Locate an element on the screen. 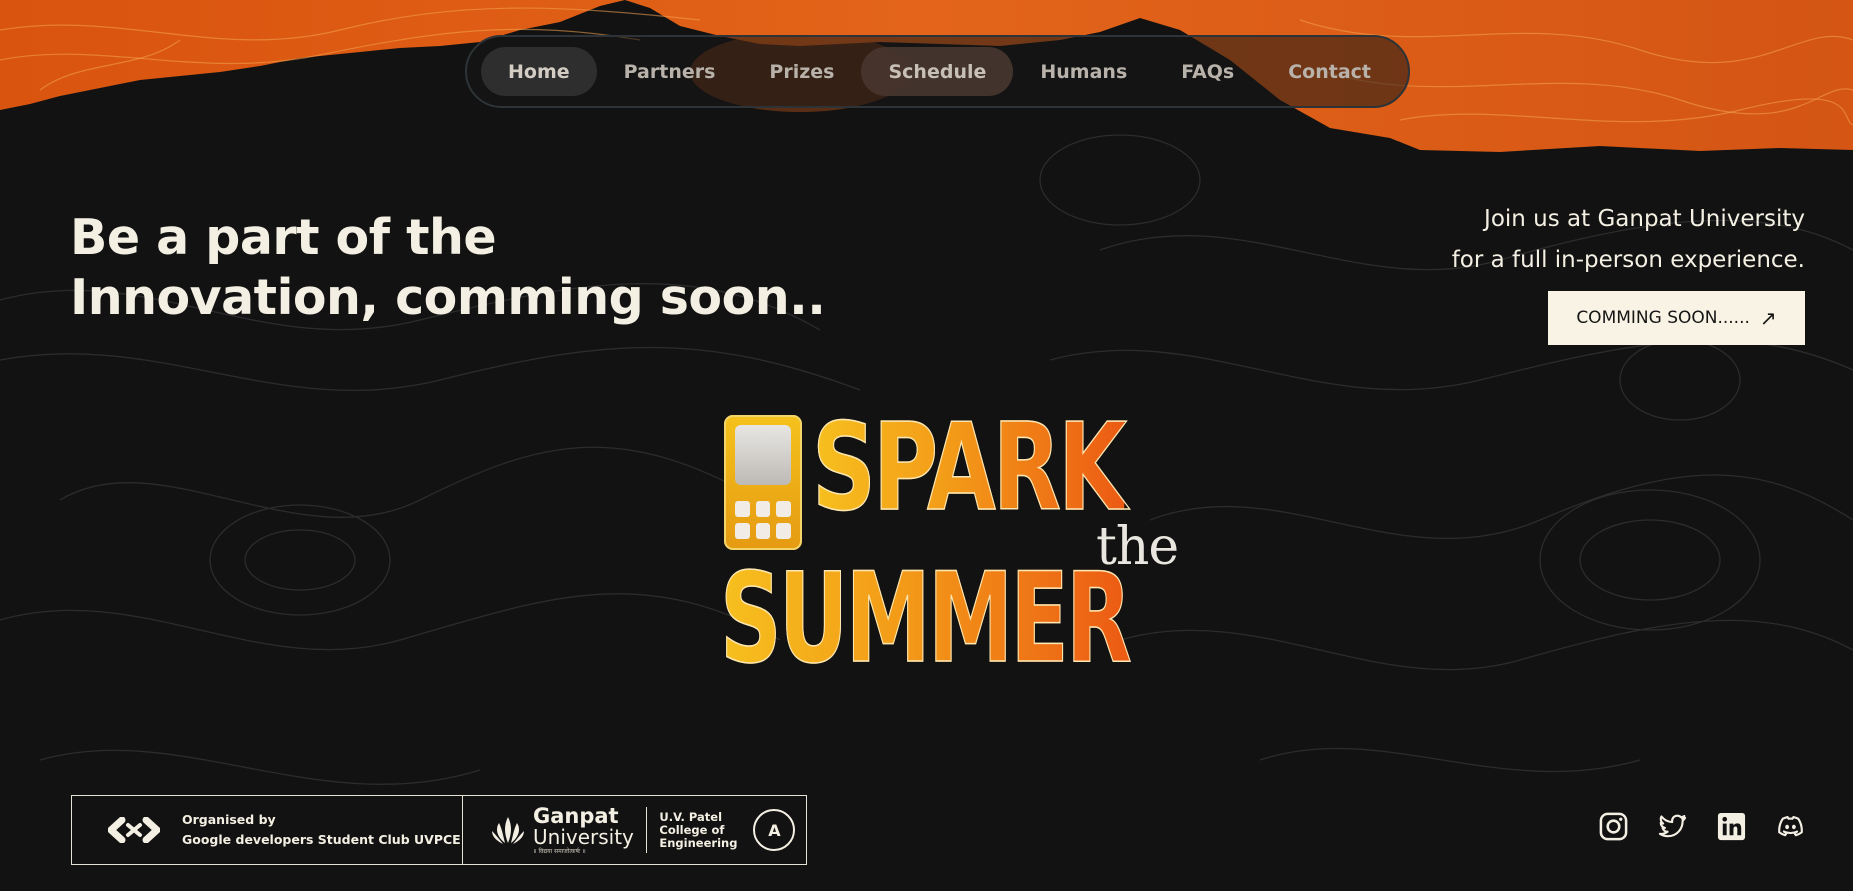 This screenshot has height=891, width=1853. arrow-up-right-icon: ↗ is located at coordinates (1768, 318).